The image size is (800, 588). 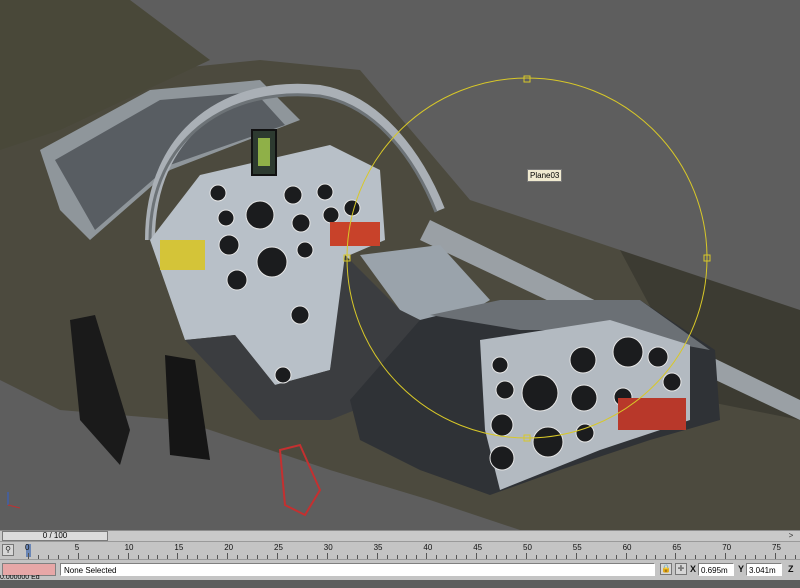 I want to click on x-axis-label: X, so click(x=693, y=569).